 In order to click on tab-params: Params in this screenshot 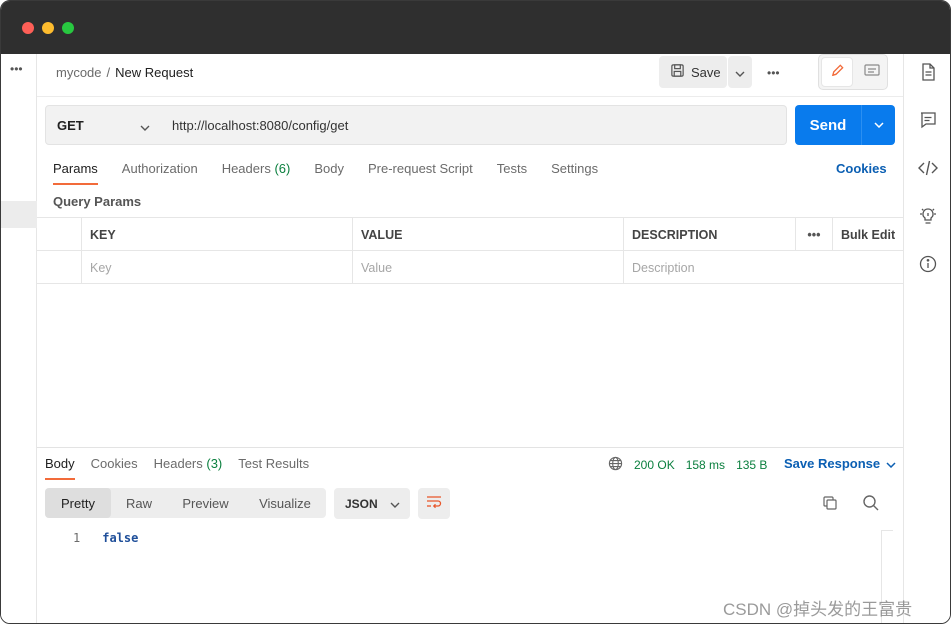, I will do `click(75, 173)`.